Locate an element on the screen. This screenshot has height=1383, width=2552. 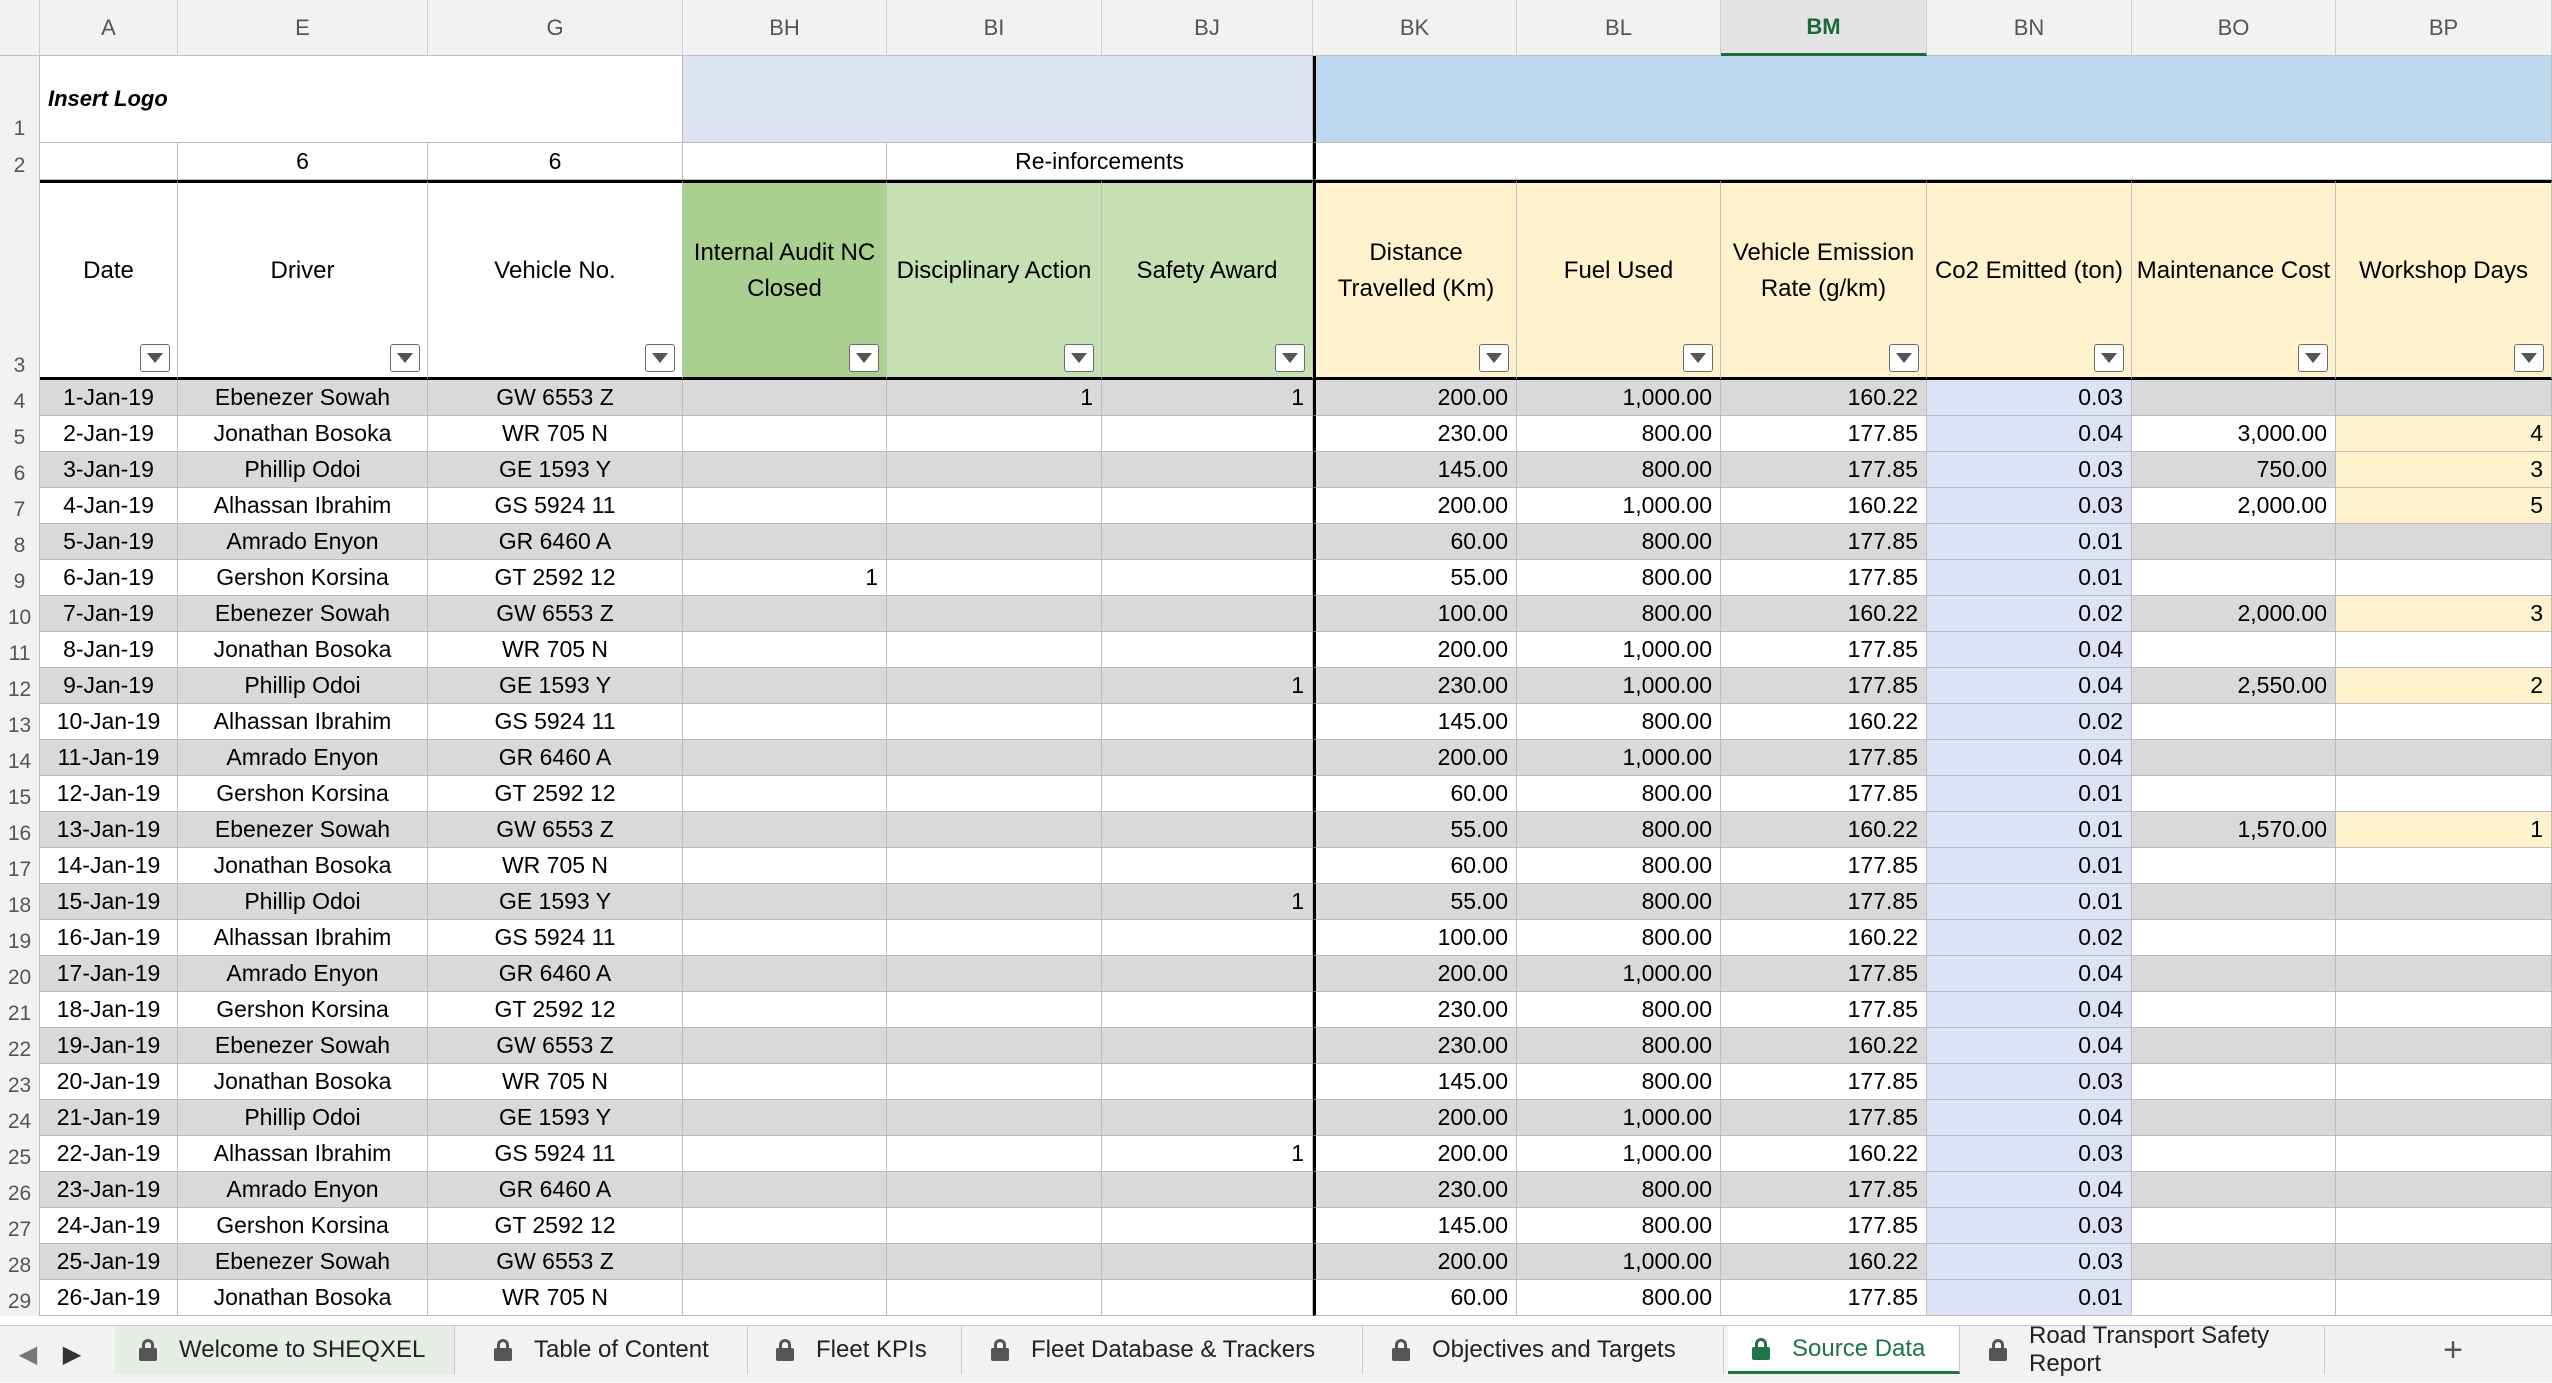
cell-d: 20-Jan-19 is located at coordinates (109, 1082).